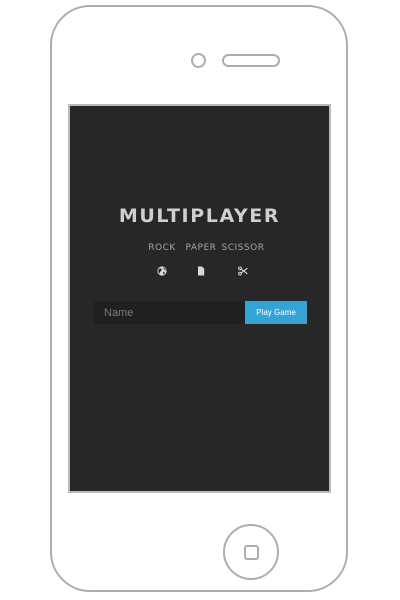 The image size is (400, 600). I want to click on choice-paper: PAPER, so click(201, 260).